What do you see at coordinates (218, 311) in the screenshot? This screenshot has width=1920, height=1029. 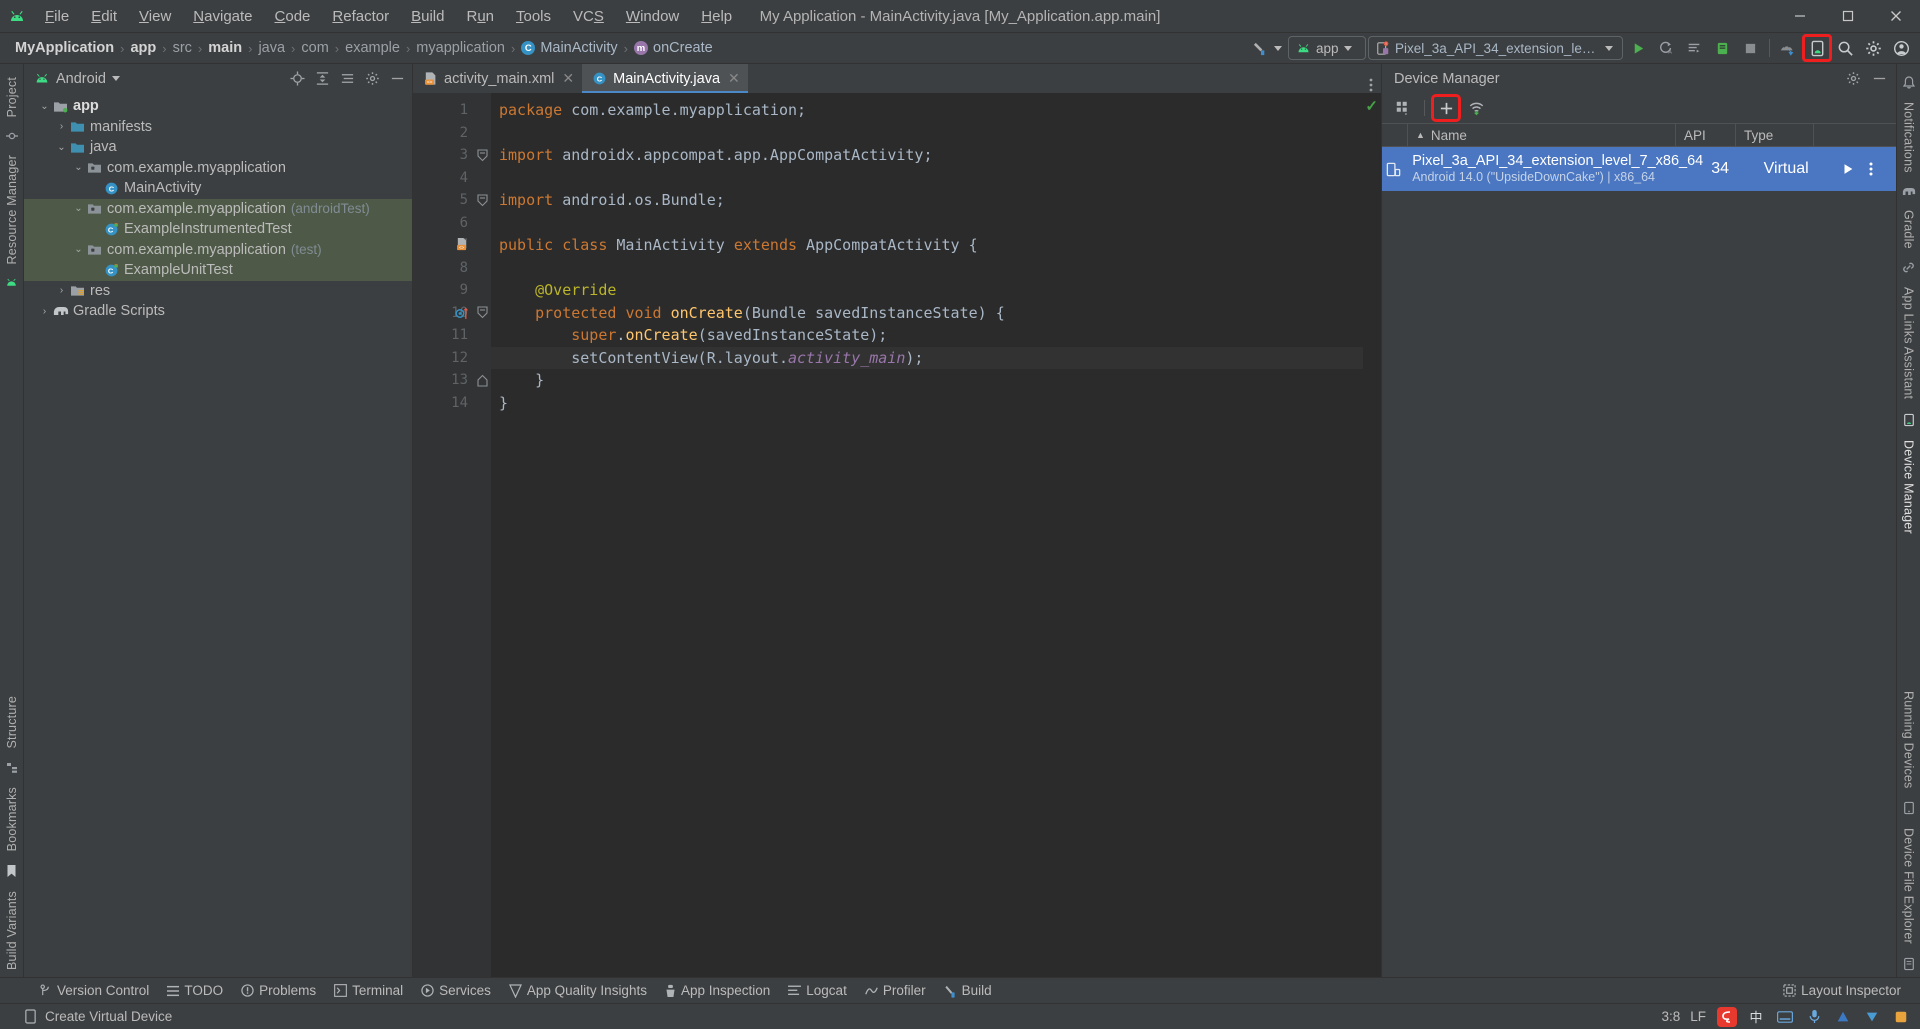 I see `tree-node-gradle-scripts: › Gradle Scripts` at bounding box center [218, 311].